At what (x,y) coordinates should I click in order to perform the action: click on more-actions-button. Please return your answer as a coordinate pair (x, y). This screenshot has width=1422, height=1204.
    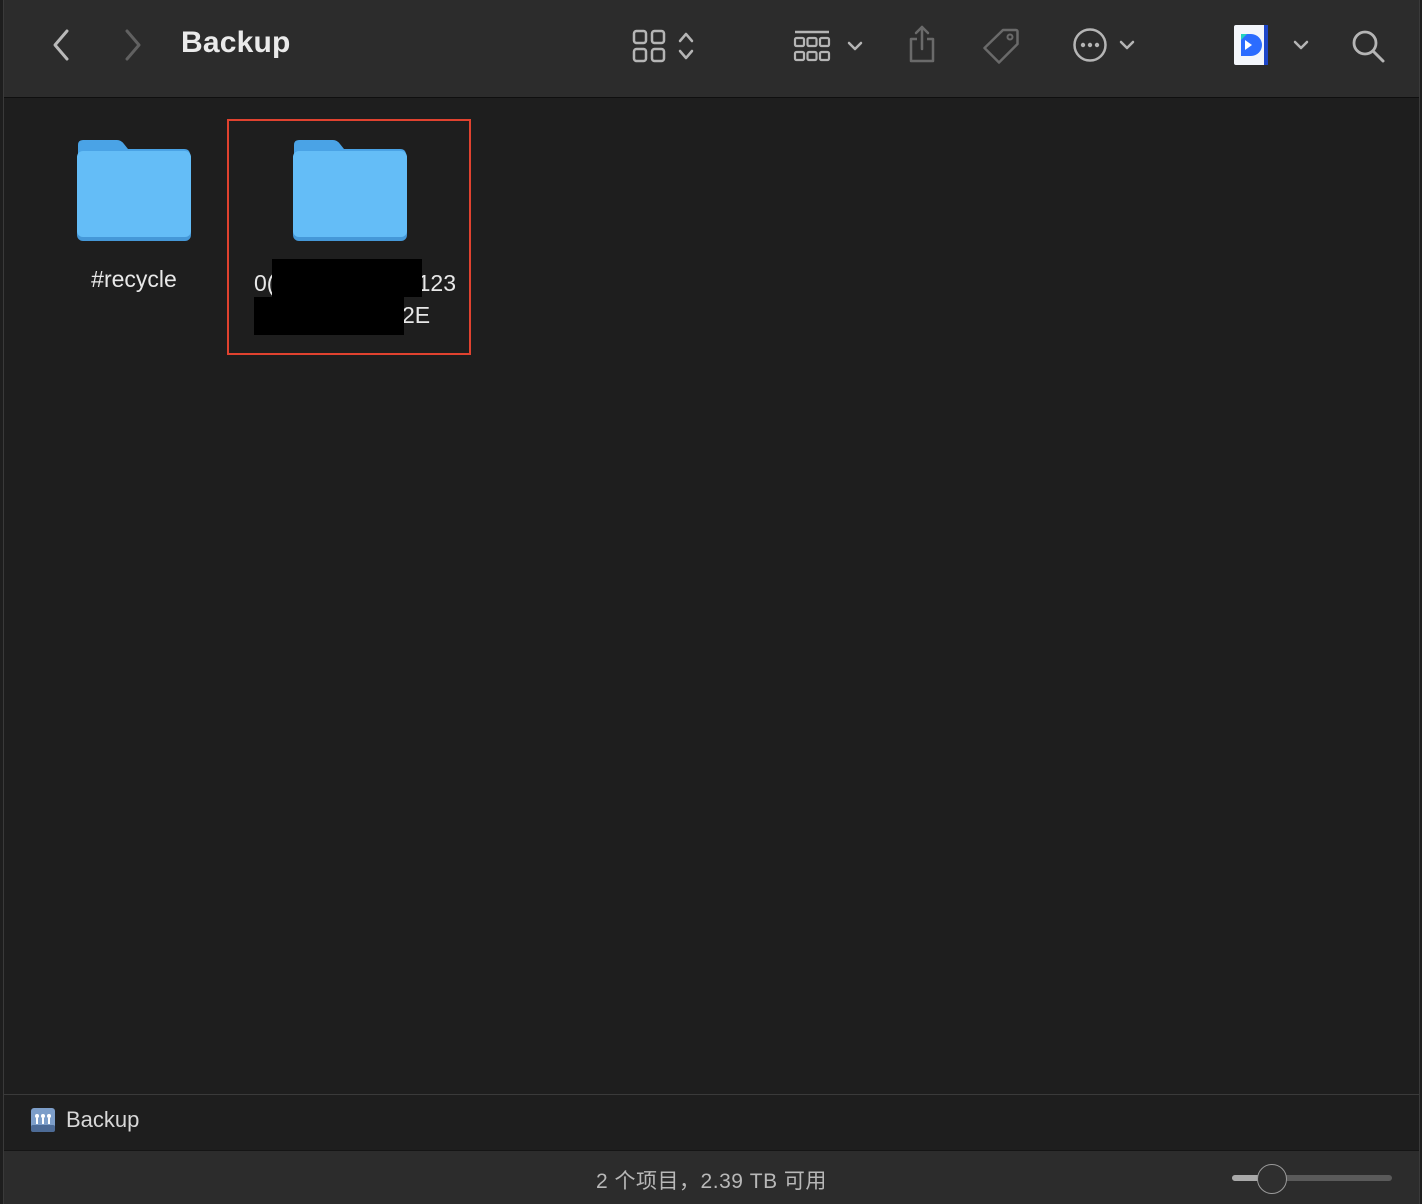
    Looking at the image, I should click on (1104, 45).